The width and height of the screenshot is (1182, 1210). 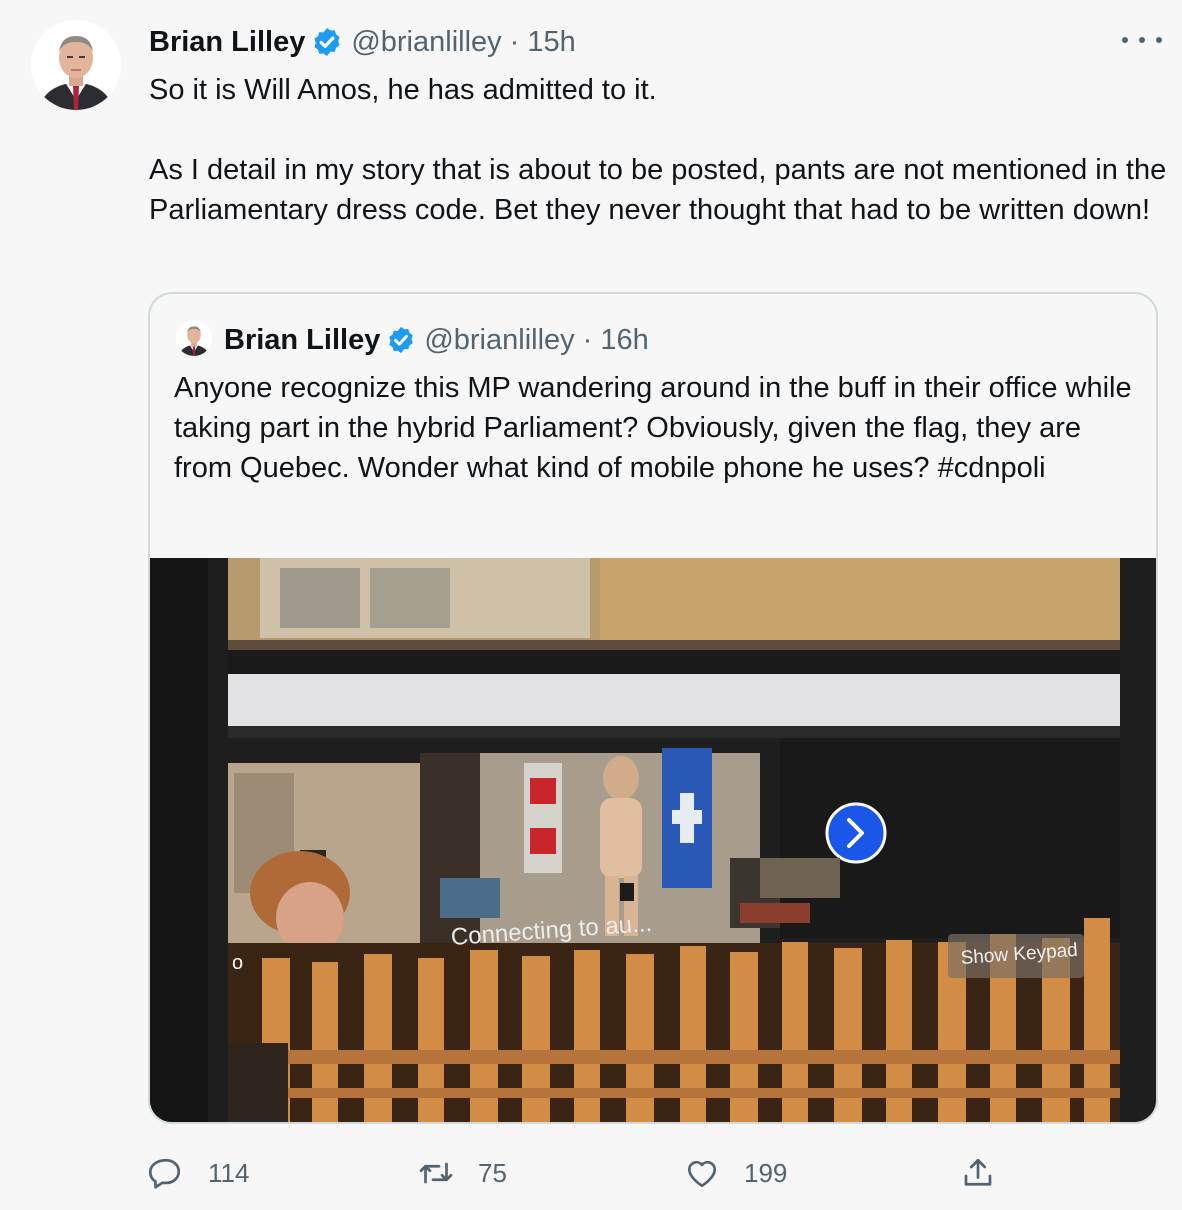 I want to click on tweet-timestamp: 15h, so click(x=551, y=42).